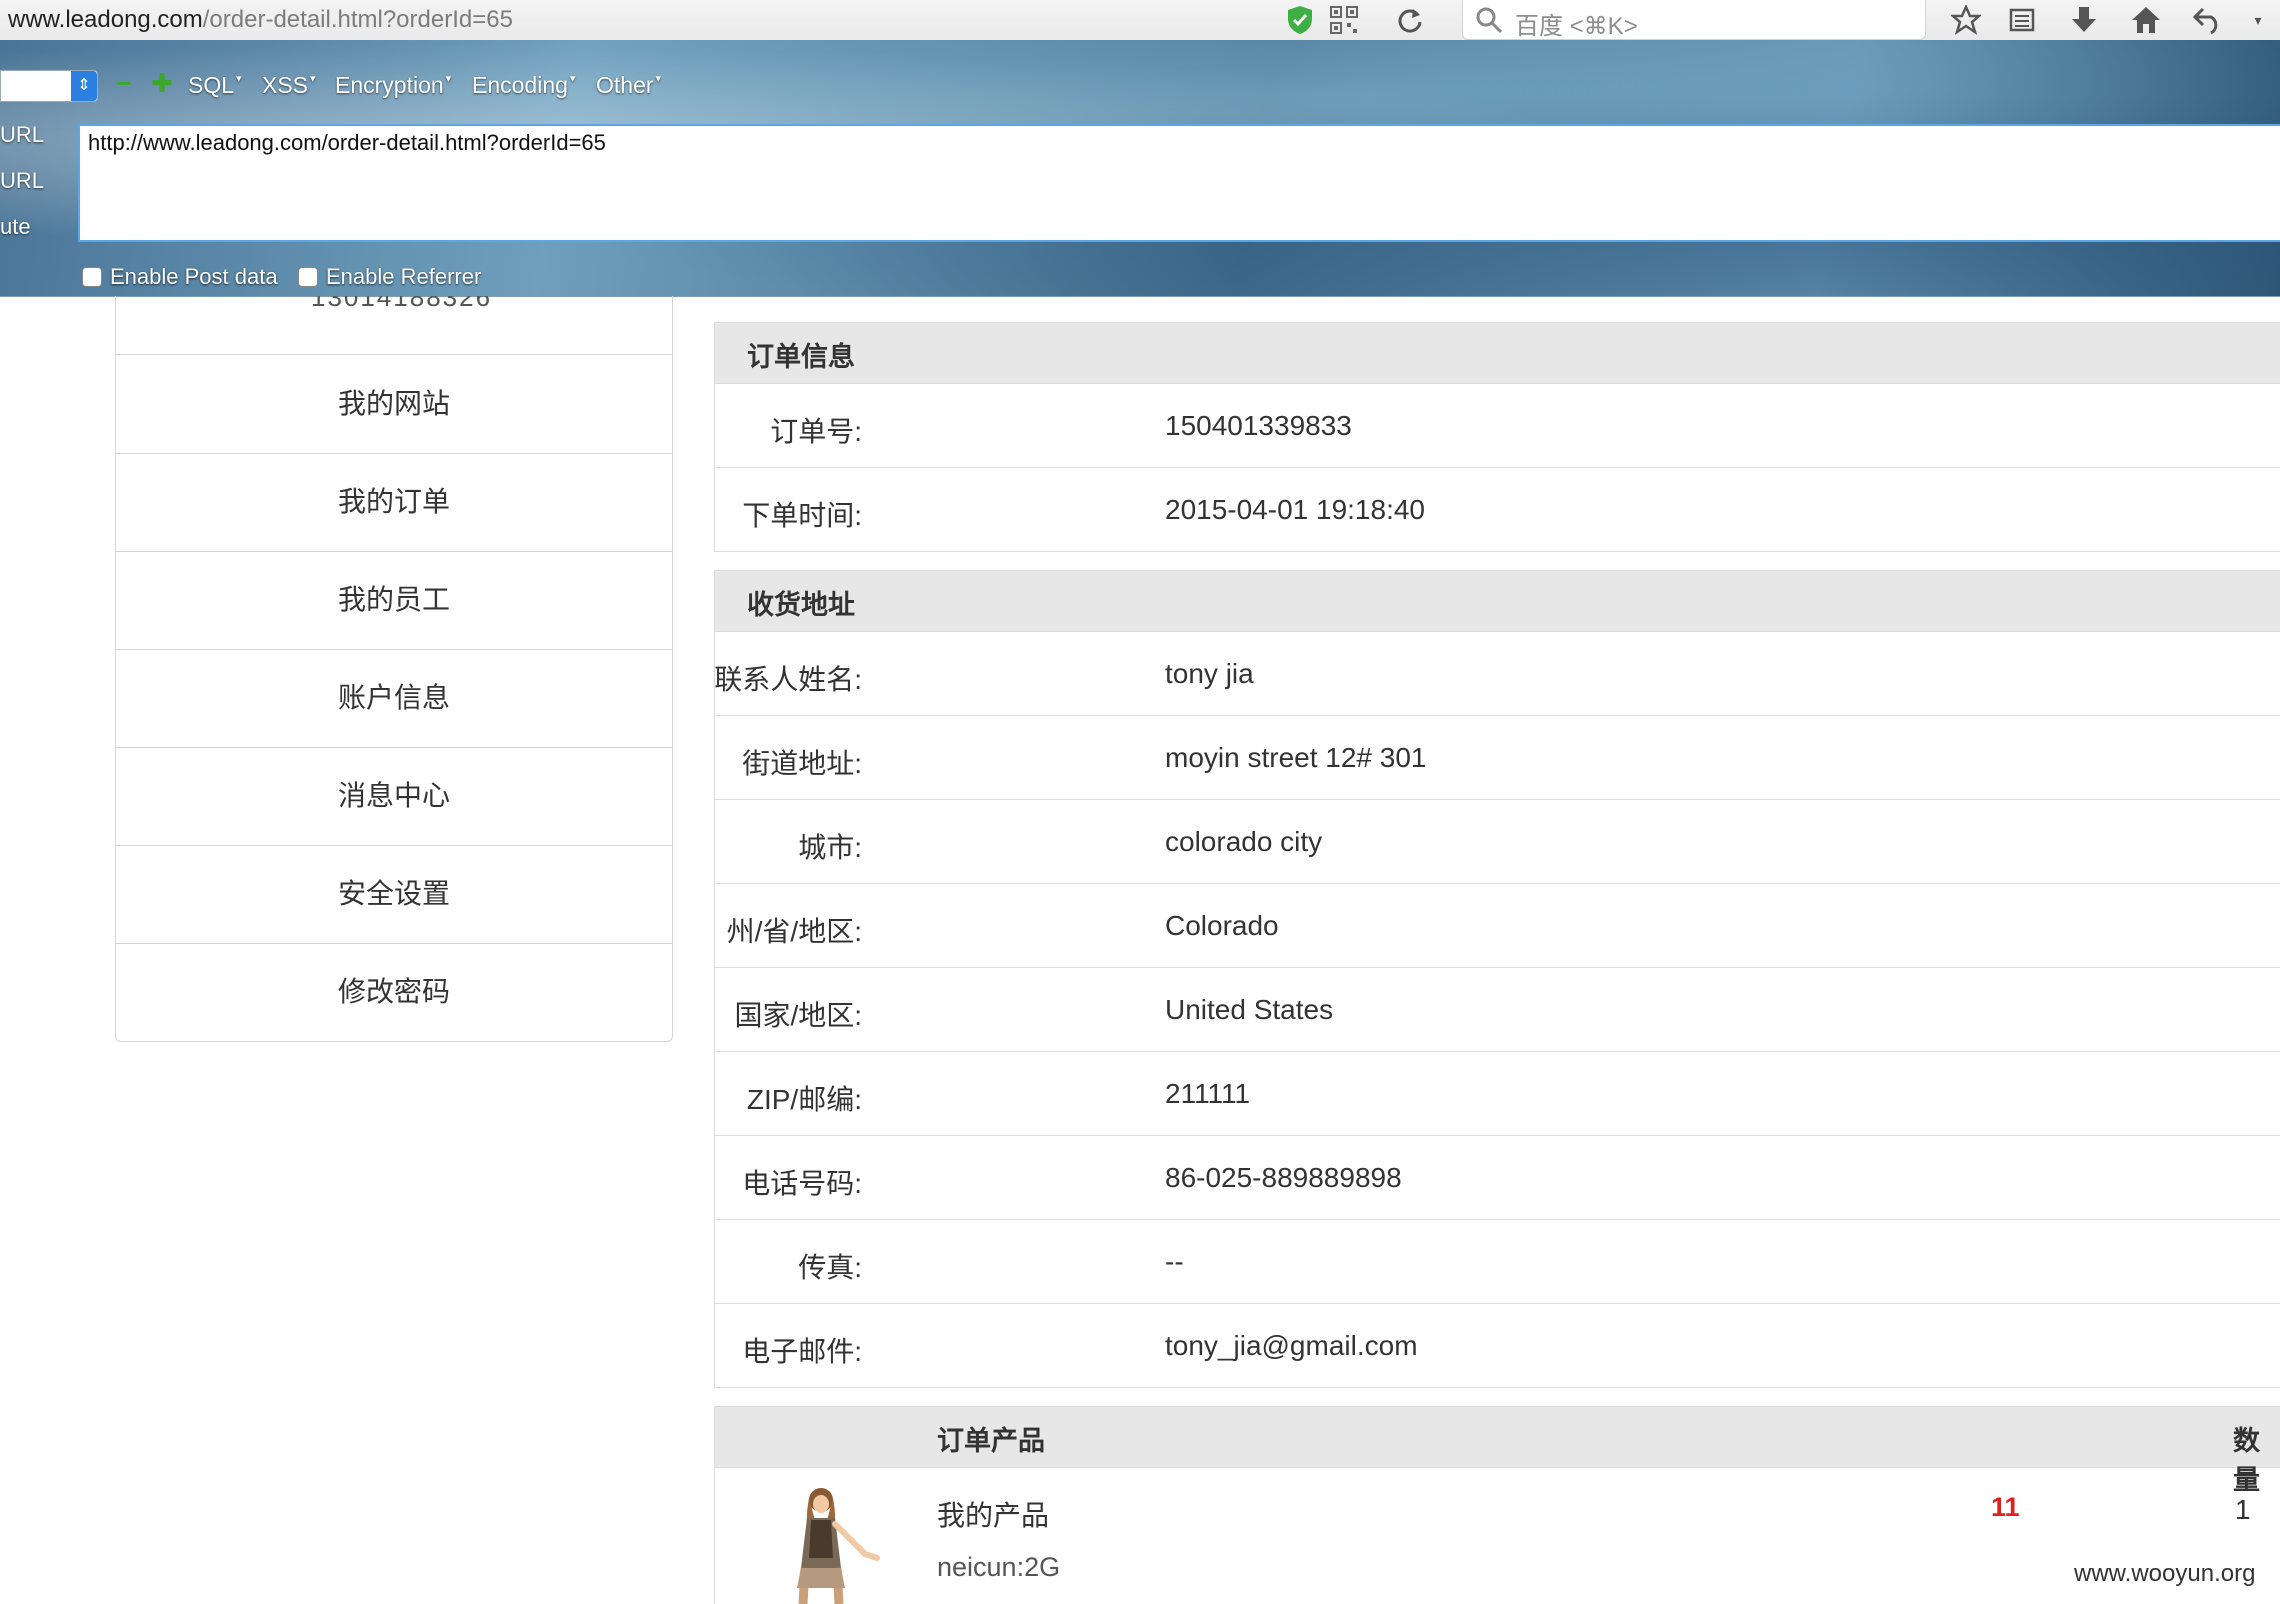  I want to click on sidebar-item-messages: 消息中心, so click(394, 796).